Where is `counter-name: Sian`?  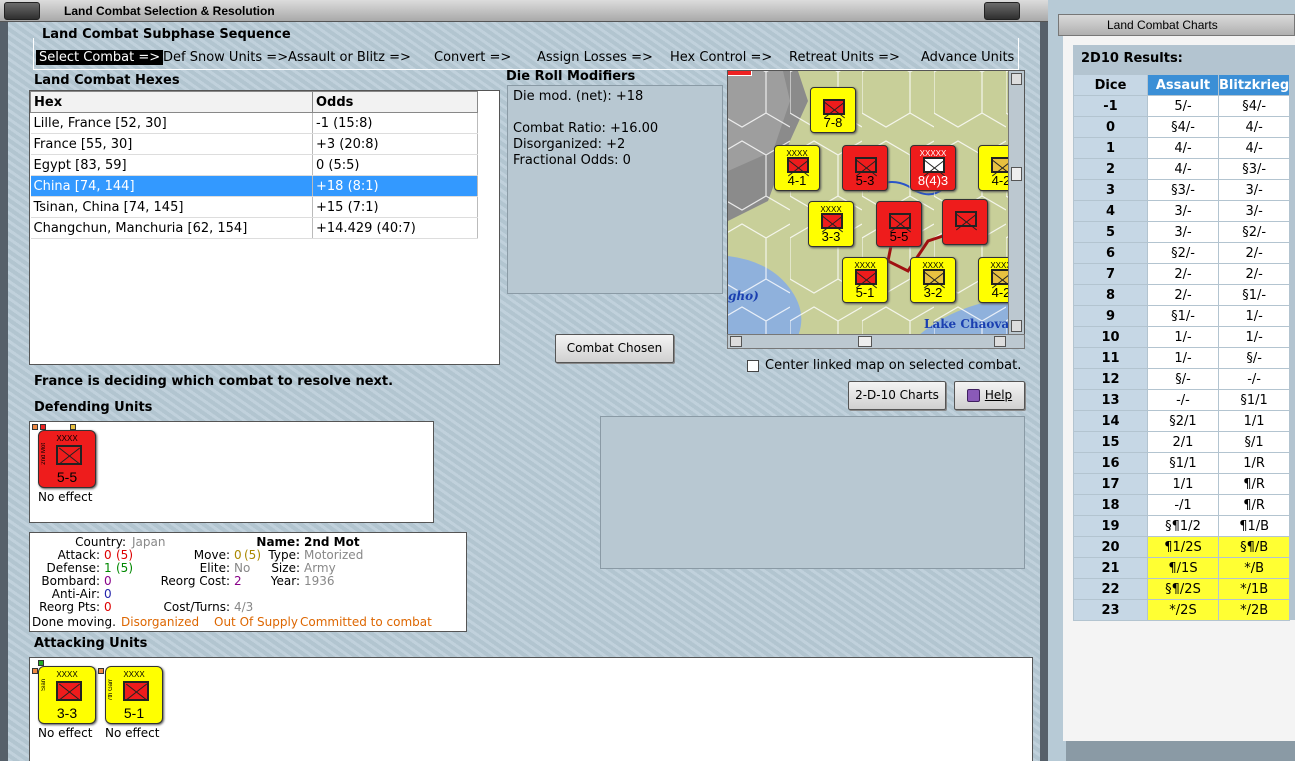
counter-name: Sian is located at coordinates (44, 685).